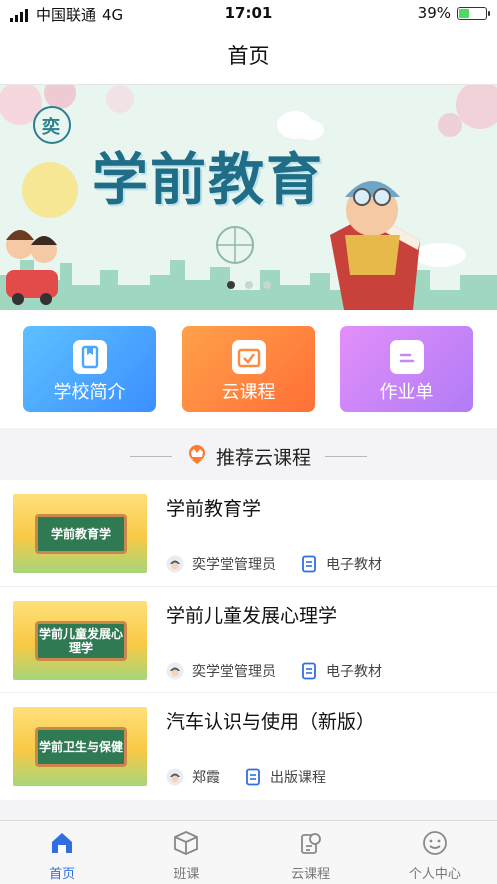 This screenshot has width=497, height=884. What do you see at coordinates (298, 778) in the screenshot?
I see `course-type: 出版课程` at bounding box center [298, 778].